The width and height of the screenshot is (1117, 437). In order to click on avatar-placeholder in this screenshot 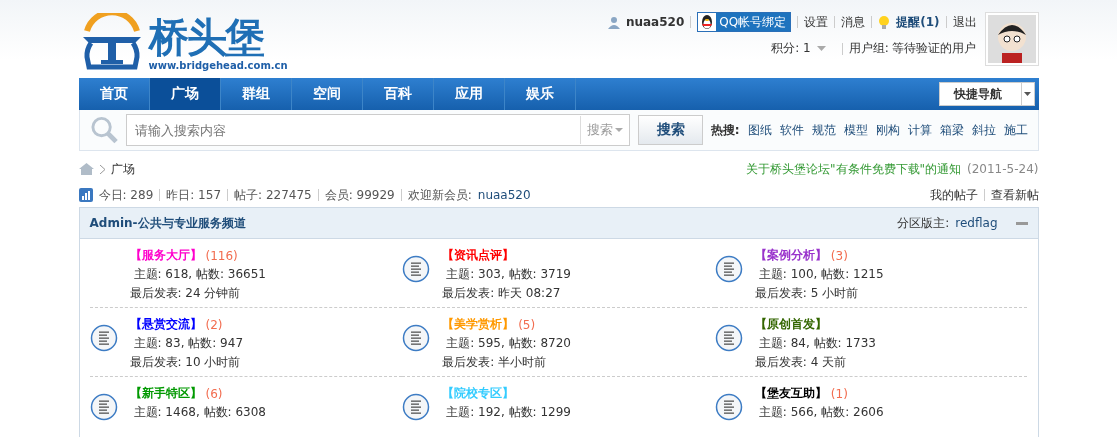, I will do `click(1011, 39)`.